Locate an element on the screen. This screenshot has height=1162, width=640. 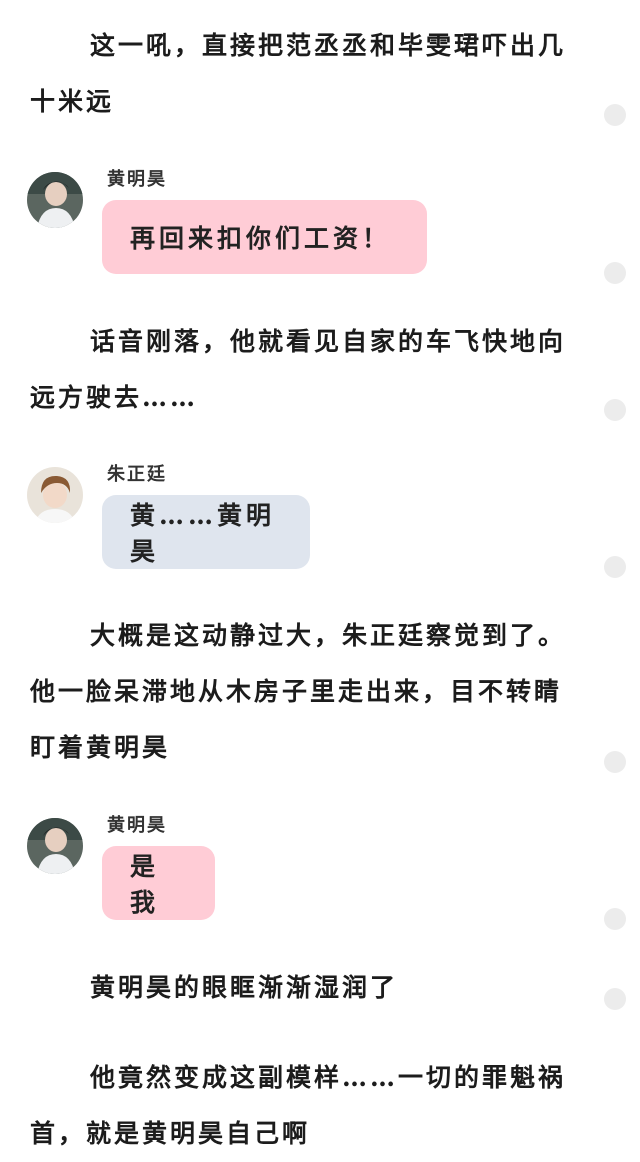
story-paragraph: 他竟然变成这副模样……一切的罪魁祸首，就是黄明昊自己啊 is located at coordinates (298, 1105).